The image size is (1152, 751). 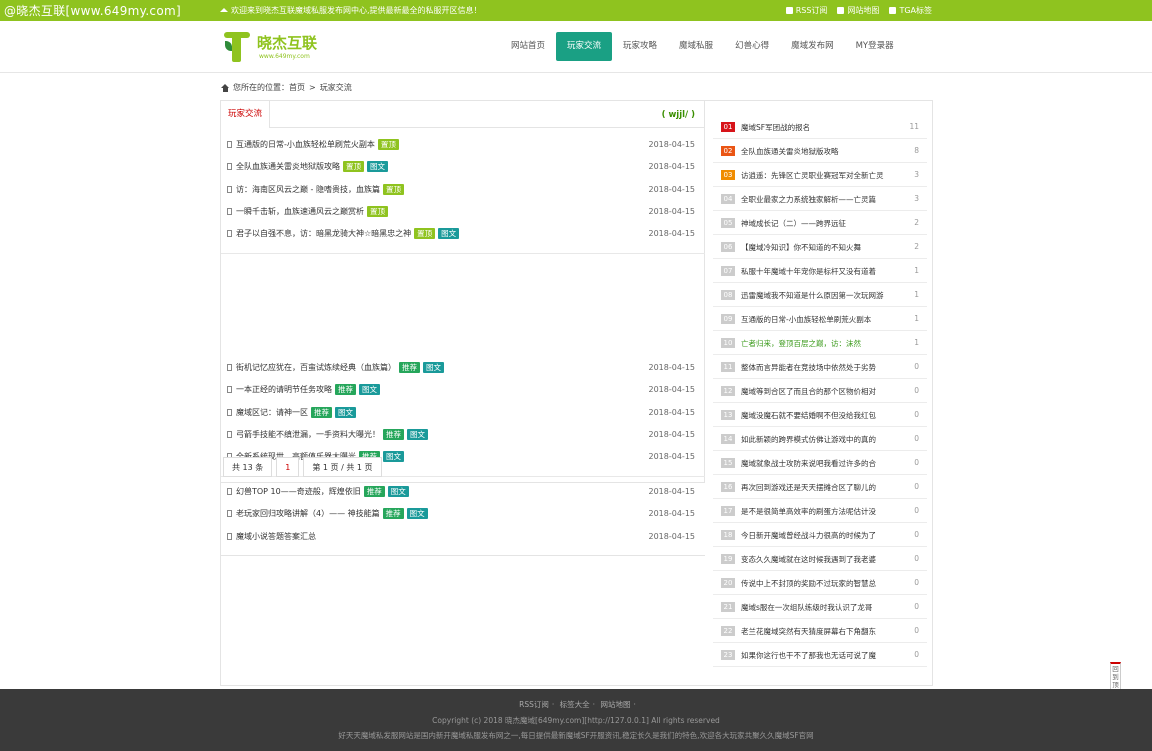 What do you see at coordinates (277, 47) in the screenshot?
I see `site-logo: 晓杰互联 www.649my.com` at bounding box center [277, 47].